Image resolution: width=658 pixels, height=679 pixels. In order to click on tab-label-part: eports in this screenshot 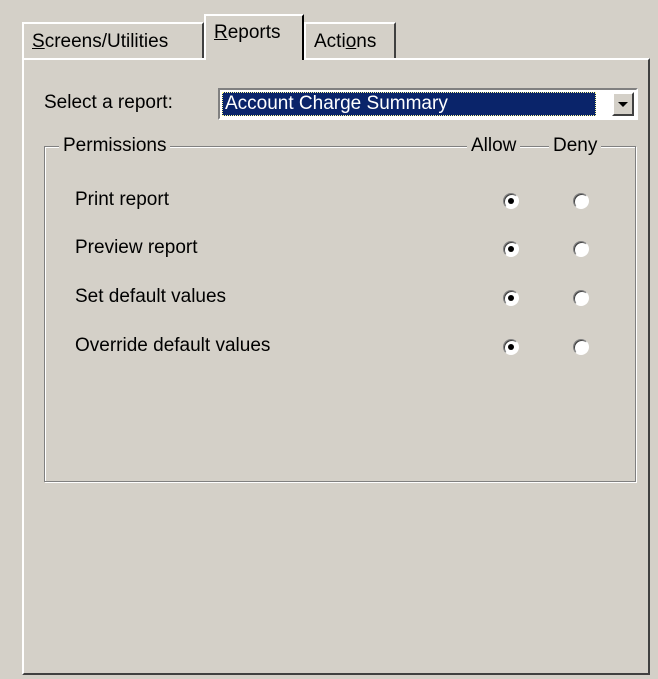, I will do `click(254, 32)`.